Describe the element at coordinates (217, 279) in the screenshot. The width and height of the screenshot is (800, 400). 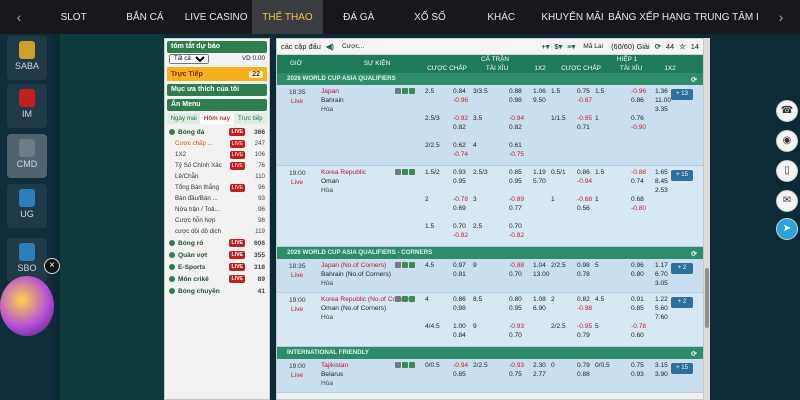
I see `sport-item: Môn crikê LIVE 89` at that location.